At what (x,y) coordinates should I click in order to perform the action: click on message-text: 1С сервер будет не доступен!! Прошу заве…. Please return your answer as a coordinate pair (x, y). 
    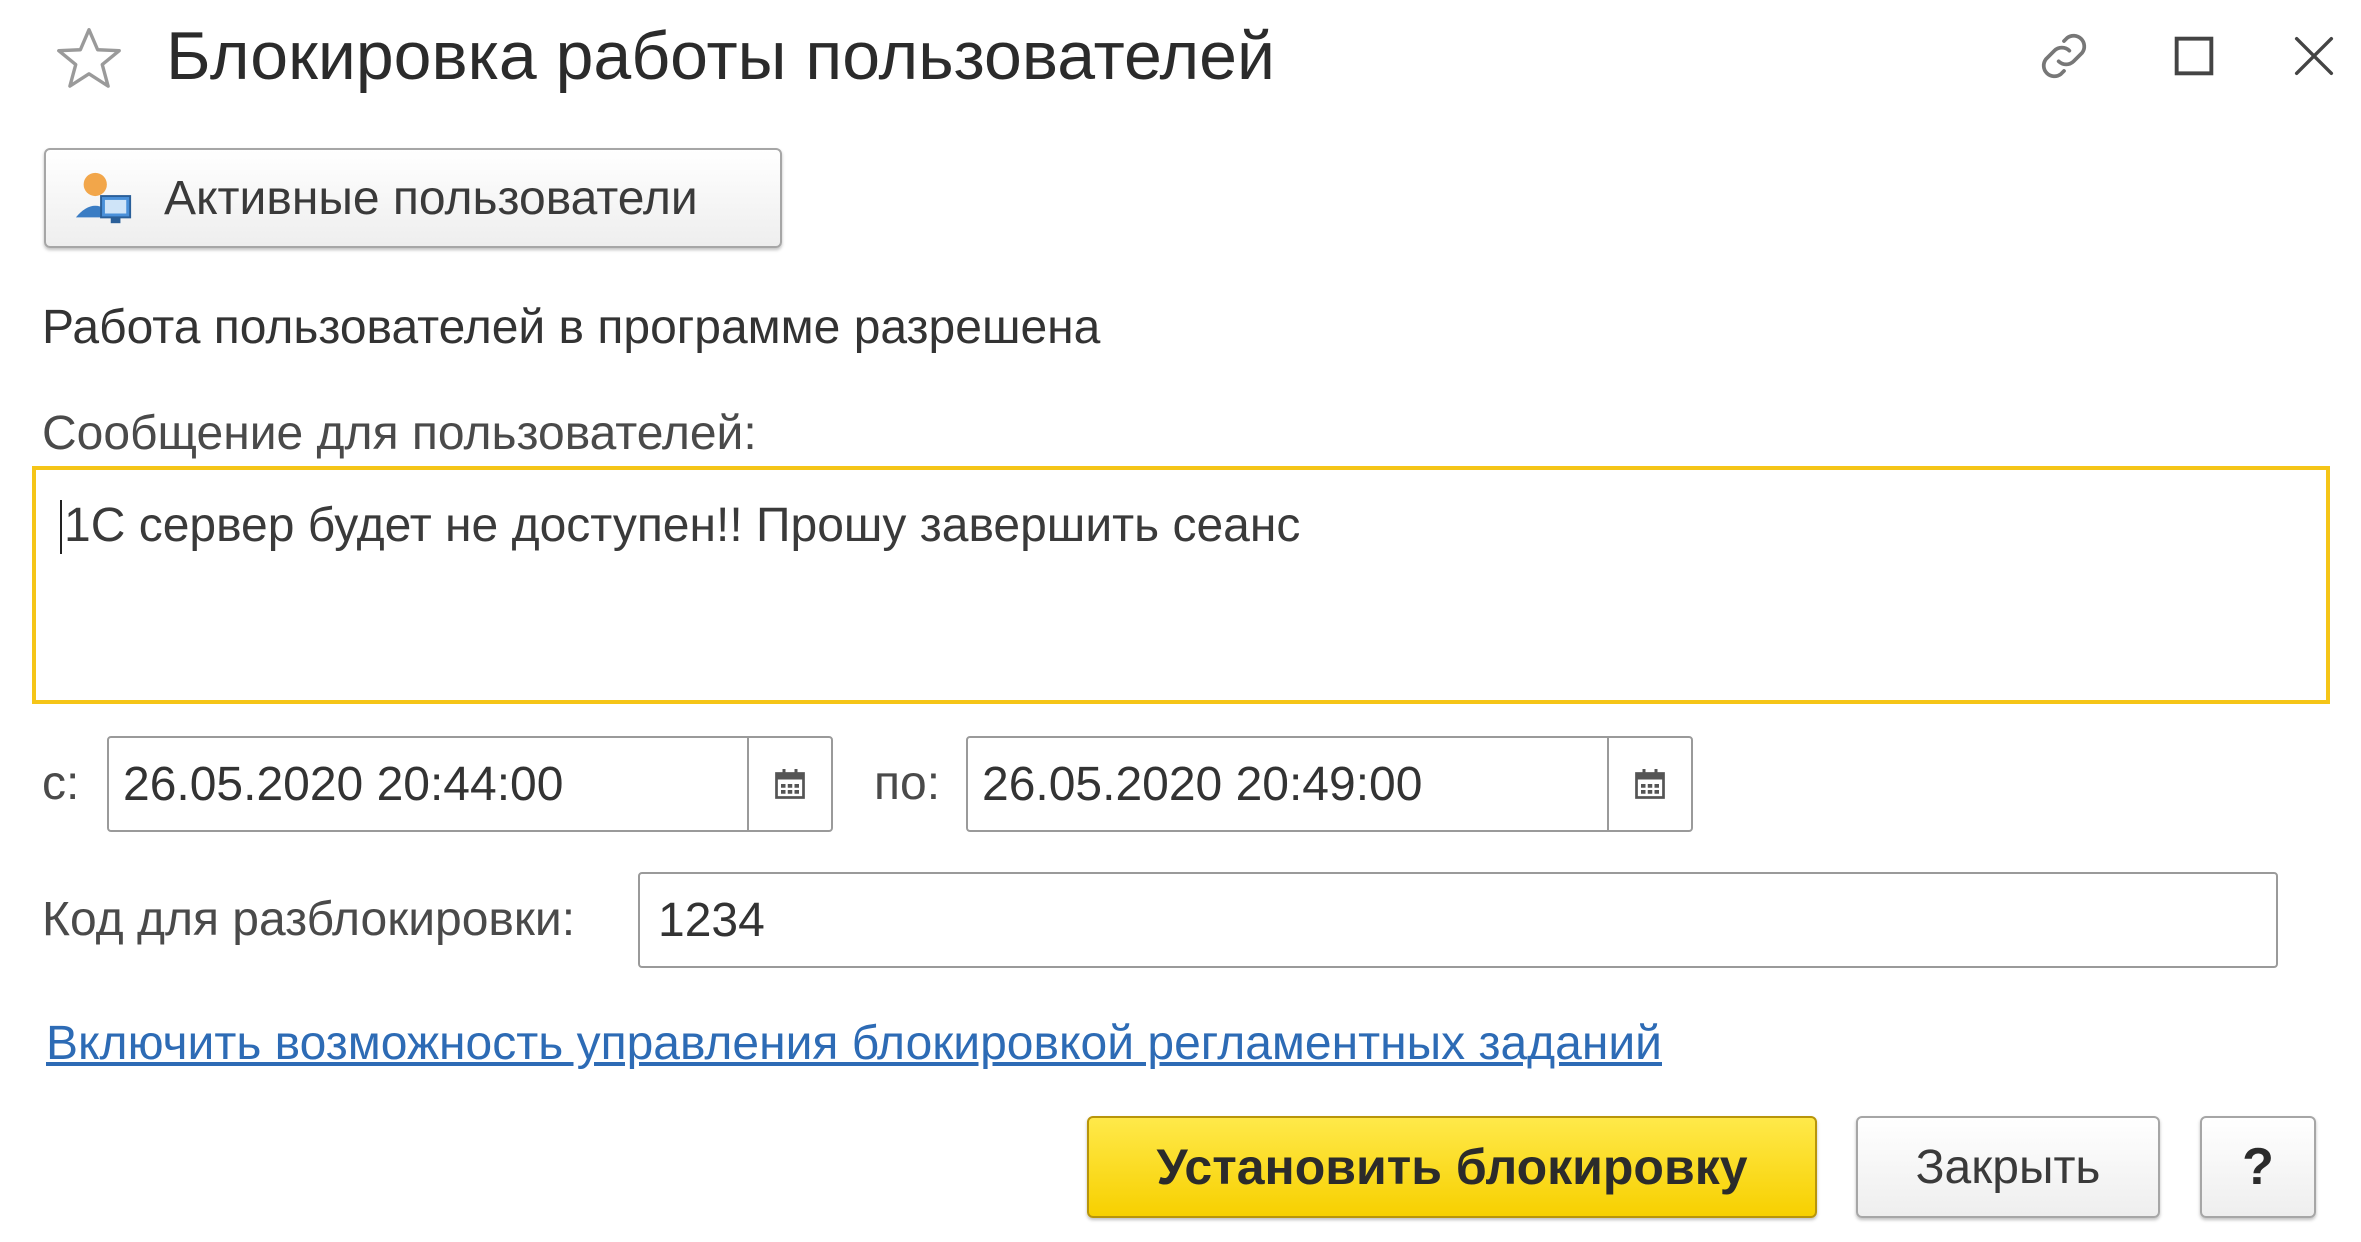
    Looking at the image, I should click on (682, 525).